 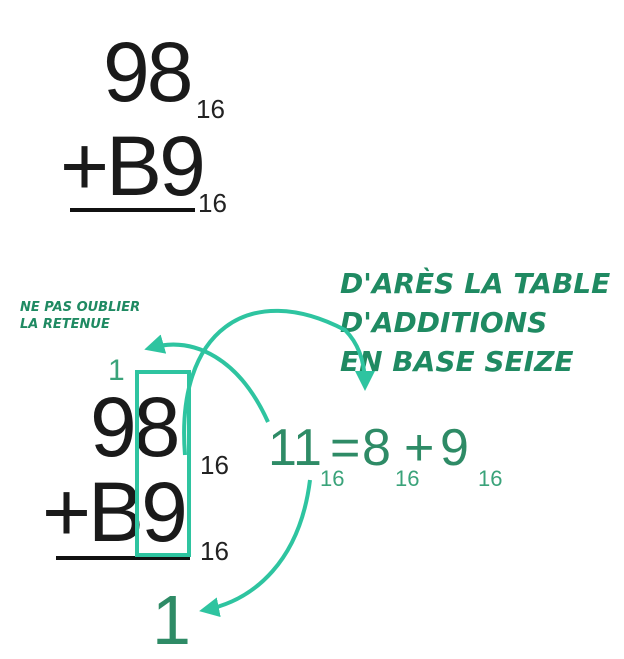 What do you see at coordinates (255, 548) in the screenshot?
I see `arrow-to-result-icon` at bounding box center [255, 548].